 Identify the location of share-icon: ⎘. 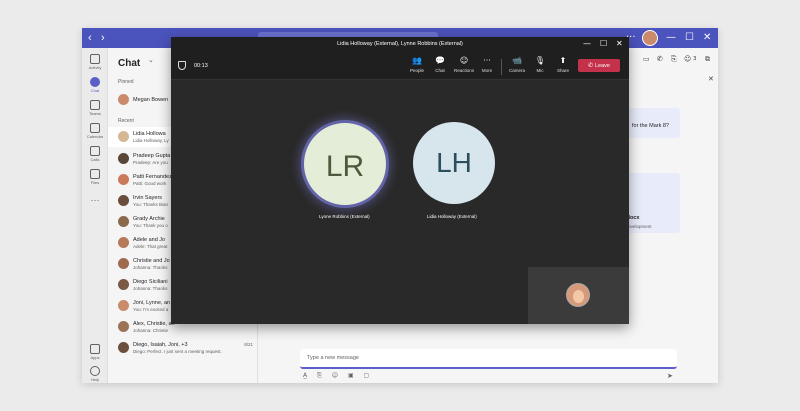
(674, 59).